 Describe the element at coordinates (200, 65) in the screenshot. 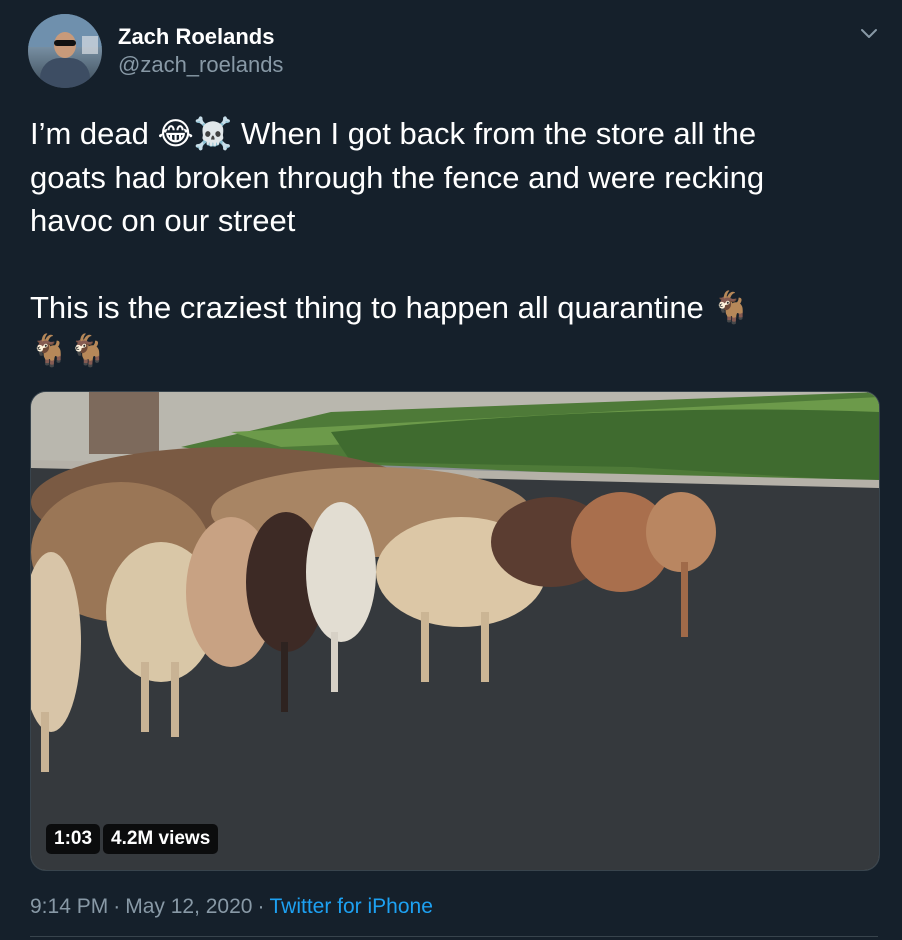

I see `author-handle: @zach_roelands` at that location.